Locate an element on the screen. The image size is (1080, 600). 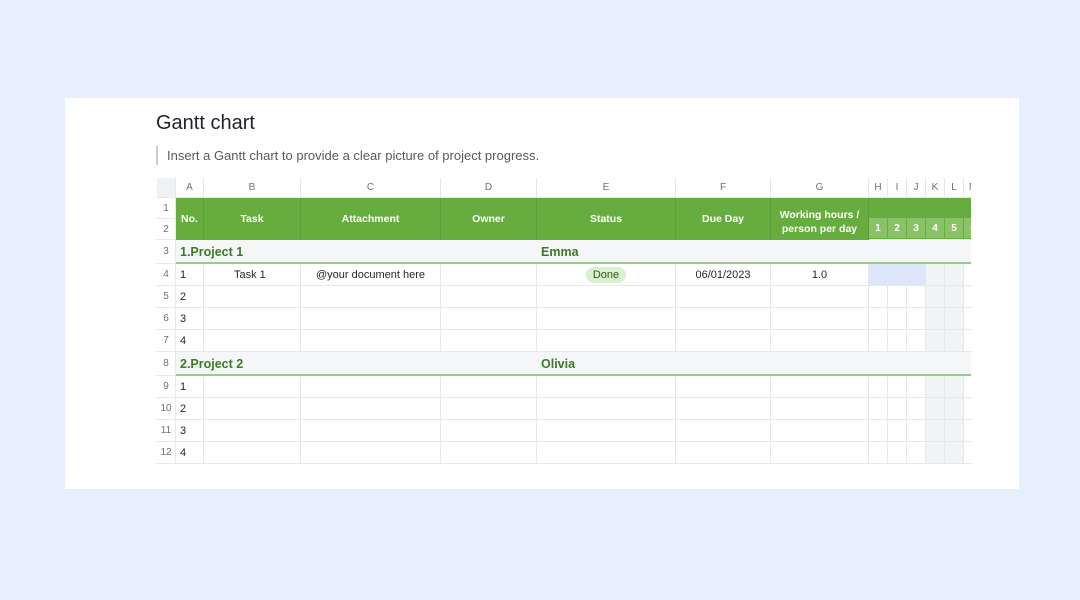
gantt-day-5: 5 is located at coordinates (954, 228).